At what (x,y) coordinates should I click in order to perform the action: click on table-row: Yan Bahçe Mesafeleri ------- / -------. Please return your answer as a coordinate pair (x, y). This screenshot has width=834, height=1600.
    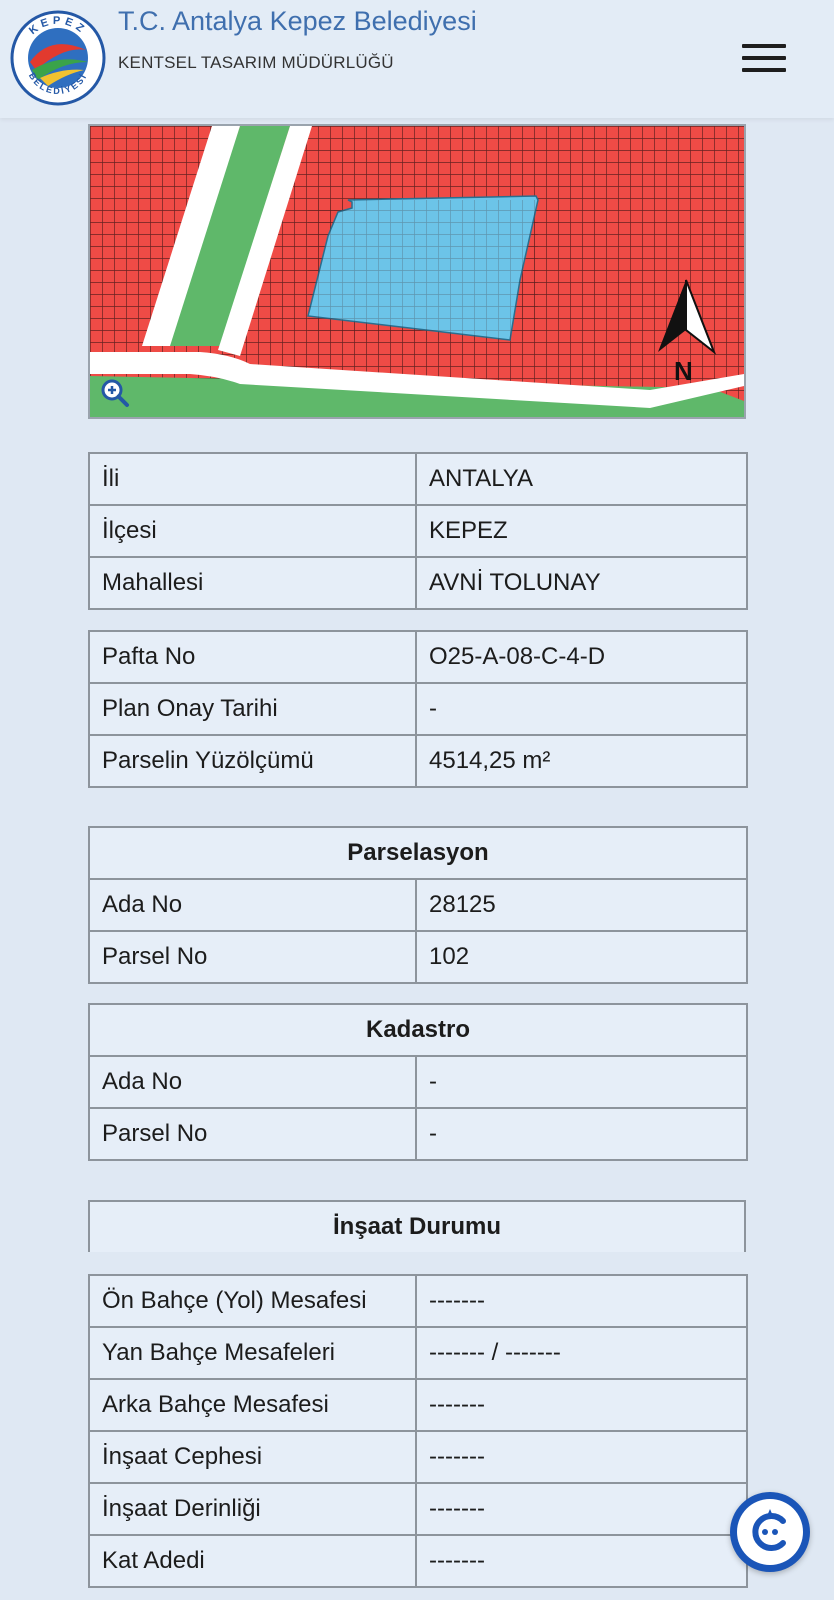
    Looking at the image, I should click on (418, 1353).